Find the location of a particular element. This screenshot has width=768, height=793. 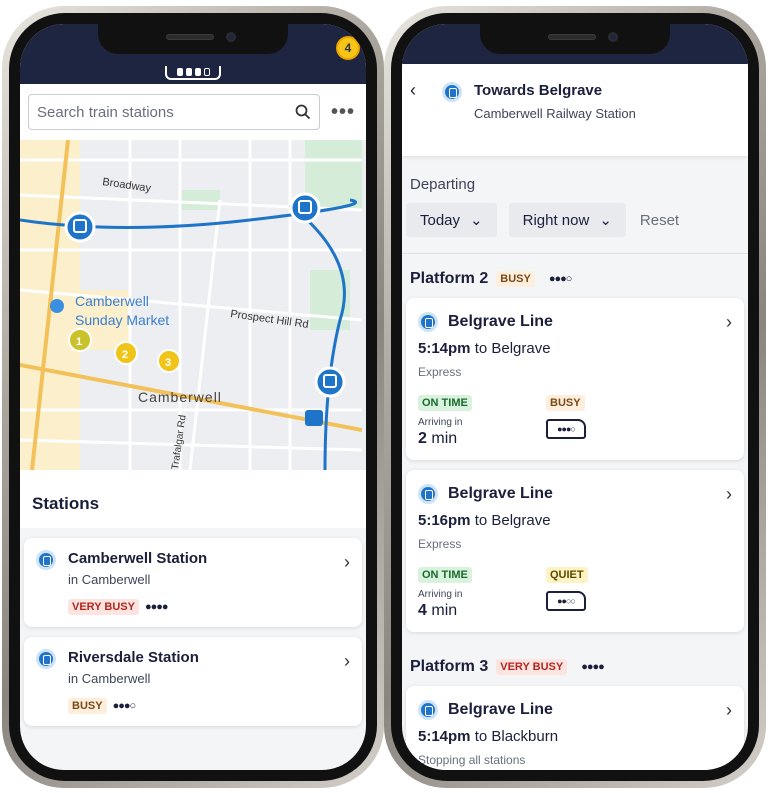

filter-row: Today ⌄ Right now ⌄ Reset is located at coordinates (575, 215).